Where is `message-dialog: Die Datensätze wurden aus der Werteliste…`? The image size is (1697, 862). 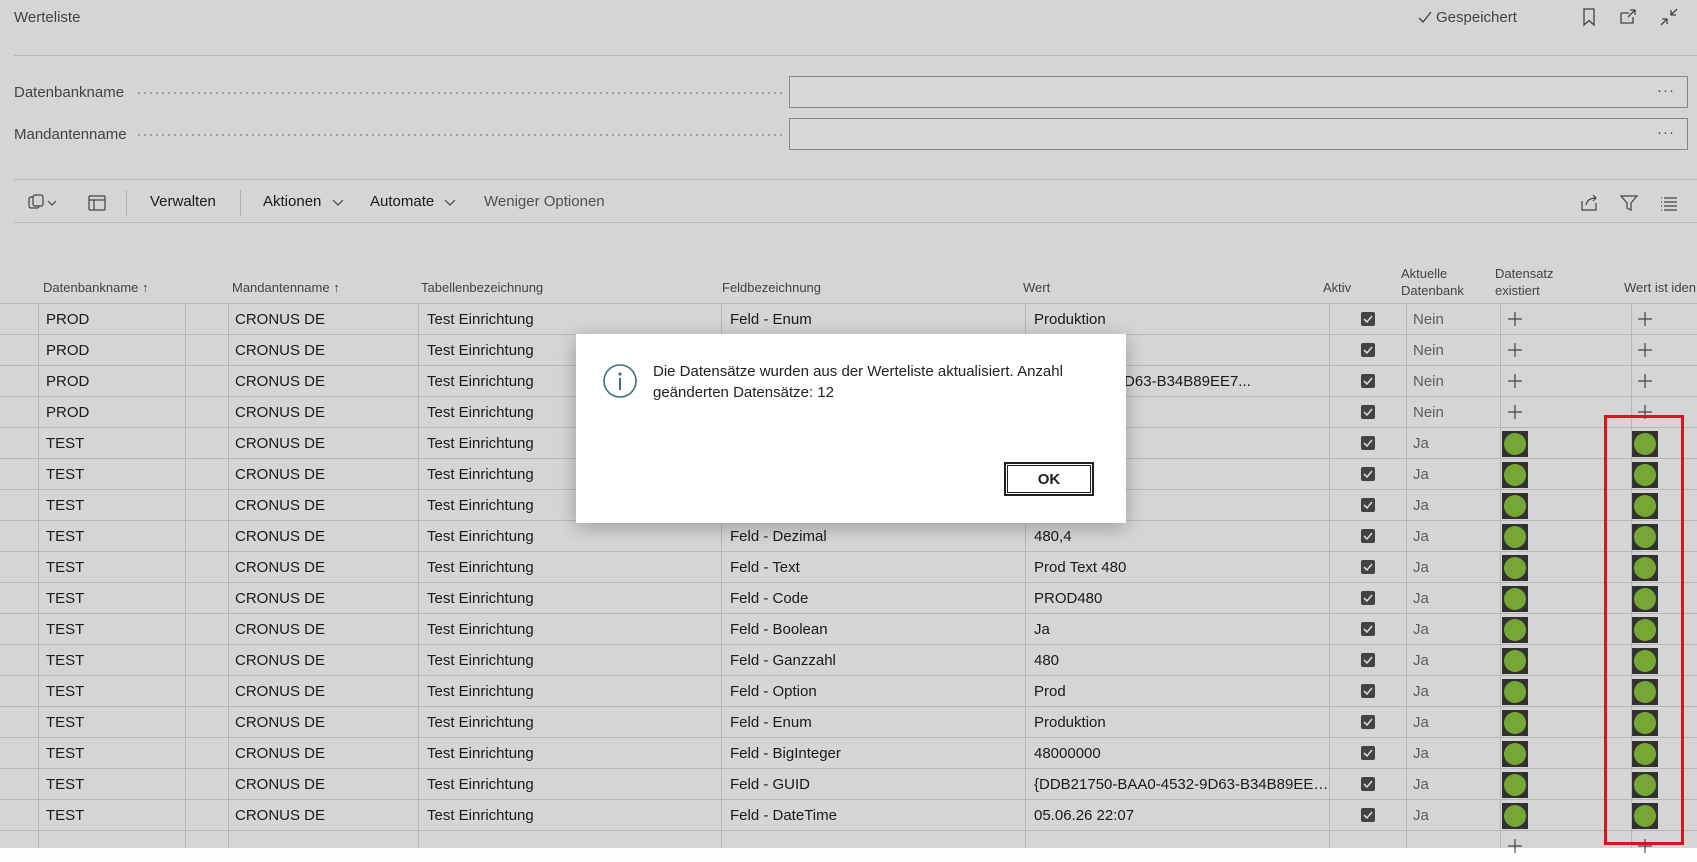 message-dialog: Die Datensätze wurden aus der Werteliste… is located at coordinates (851, 428).